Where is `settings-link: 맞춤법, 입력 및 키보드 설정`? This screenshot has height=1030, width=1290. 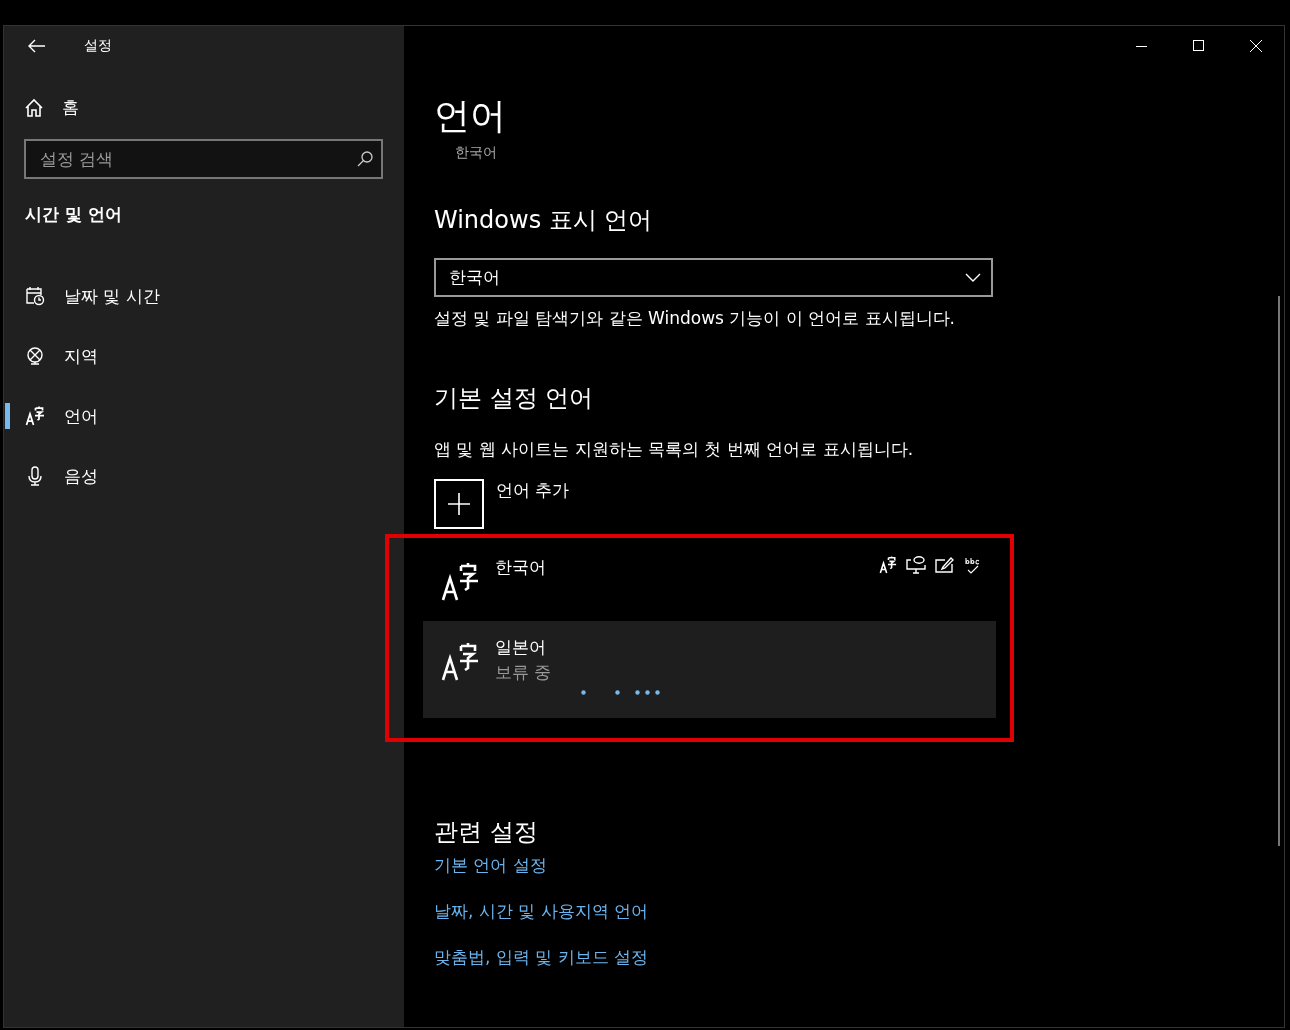
settings-link: 맞춤법, 입력 및 키보드 설정 is located at coordinates (541, 957).